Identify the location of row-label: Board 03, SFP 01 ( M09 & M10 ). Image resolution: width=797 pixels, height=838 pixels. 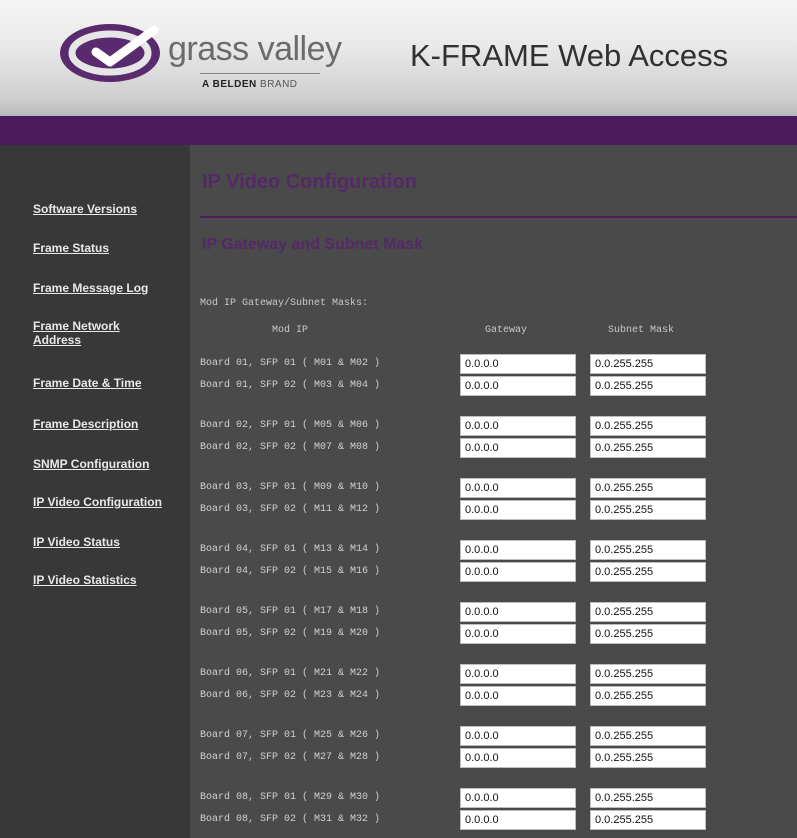
(290, 487).